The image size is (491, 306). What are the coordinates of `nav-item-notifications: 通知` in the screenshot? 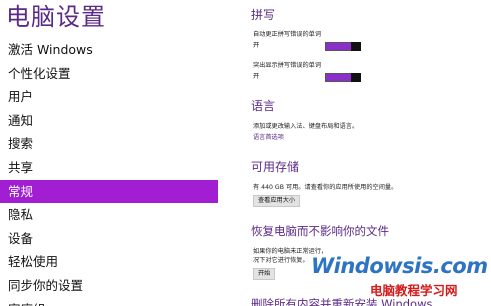 It's located at (109, 121).